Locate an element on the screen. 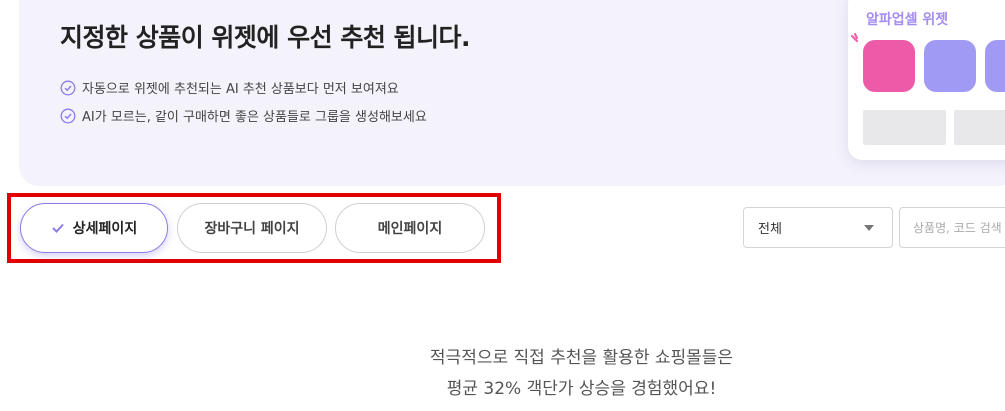  banner-headline: 지정한 상품이 위젯에 우선 추천 됩니다. is located at coordinates (265, 37).